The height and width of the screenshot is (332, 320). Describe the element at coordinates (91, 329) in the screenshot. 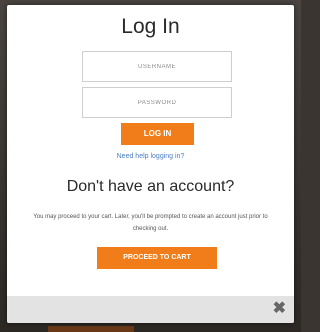

I see `backdrop-element` at that location.